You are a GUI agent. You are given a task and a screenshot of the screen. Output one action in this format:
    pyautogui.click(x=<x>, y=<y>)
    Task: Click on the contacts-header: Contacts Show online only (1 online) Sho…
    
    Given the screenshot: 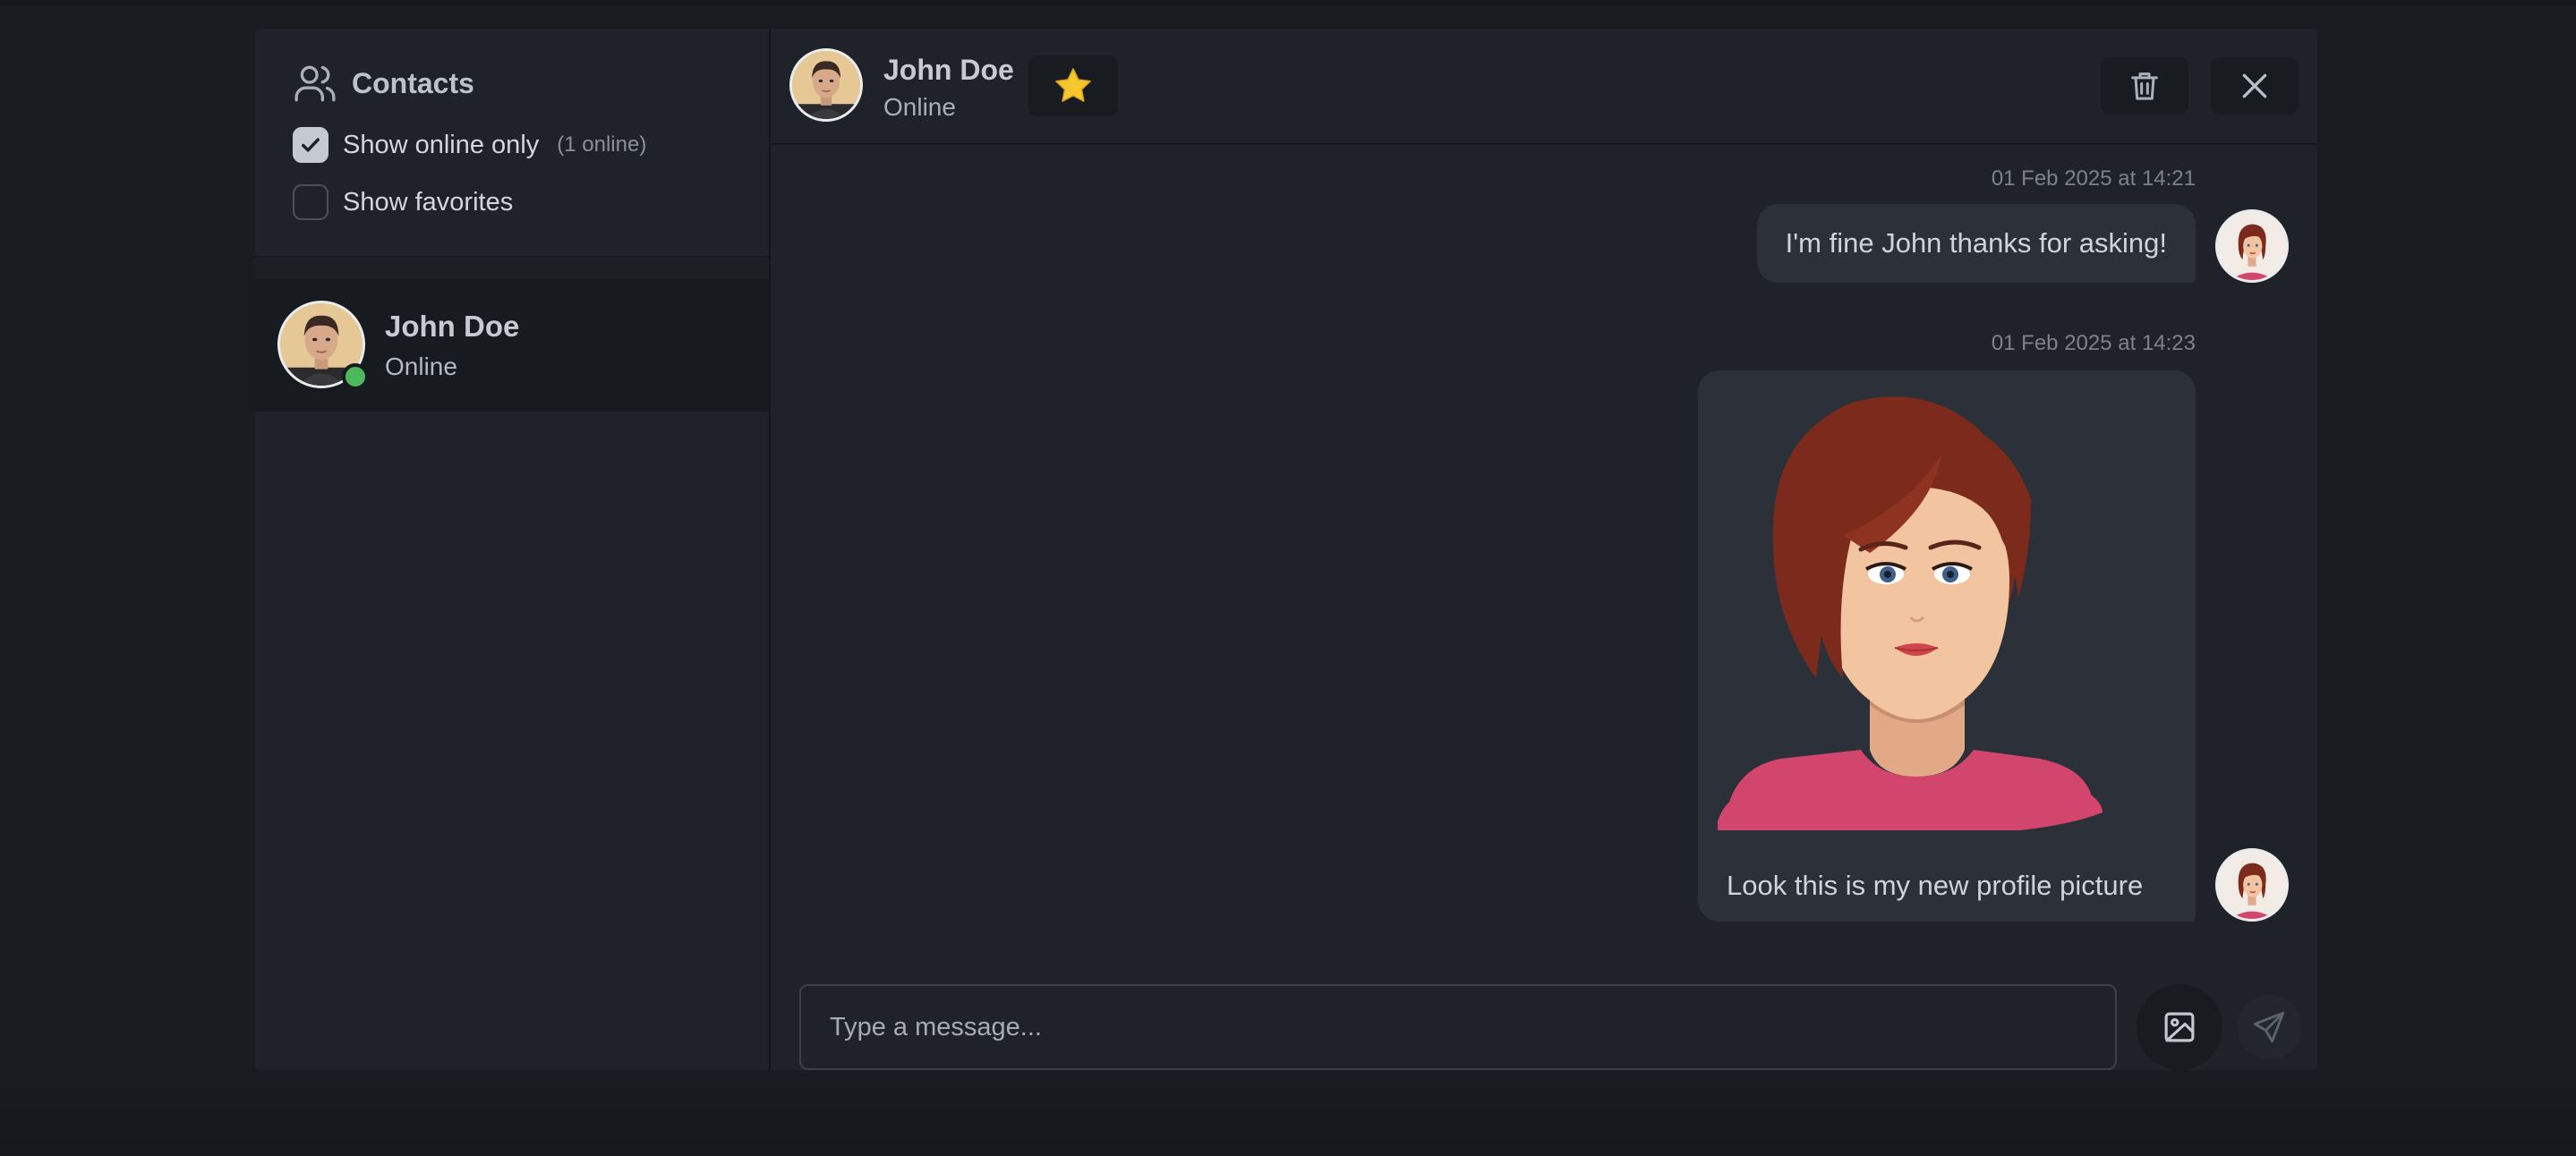 What is the action you would take?
    pyautogui.click(x=512, y=143)
    